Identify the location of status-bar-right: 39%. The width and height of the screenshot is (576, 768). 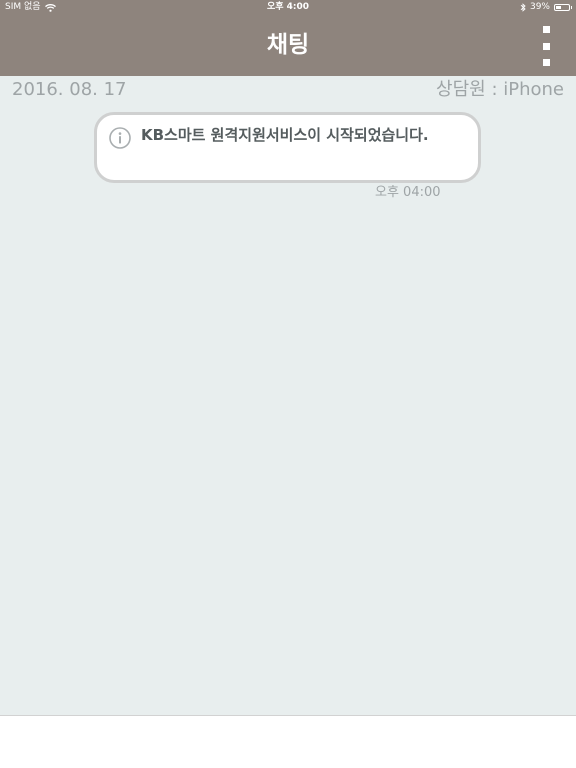
(546, 7).